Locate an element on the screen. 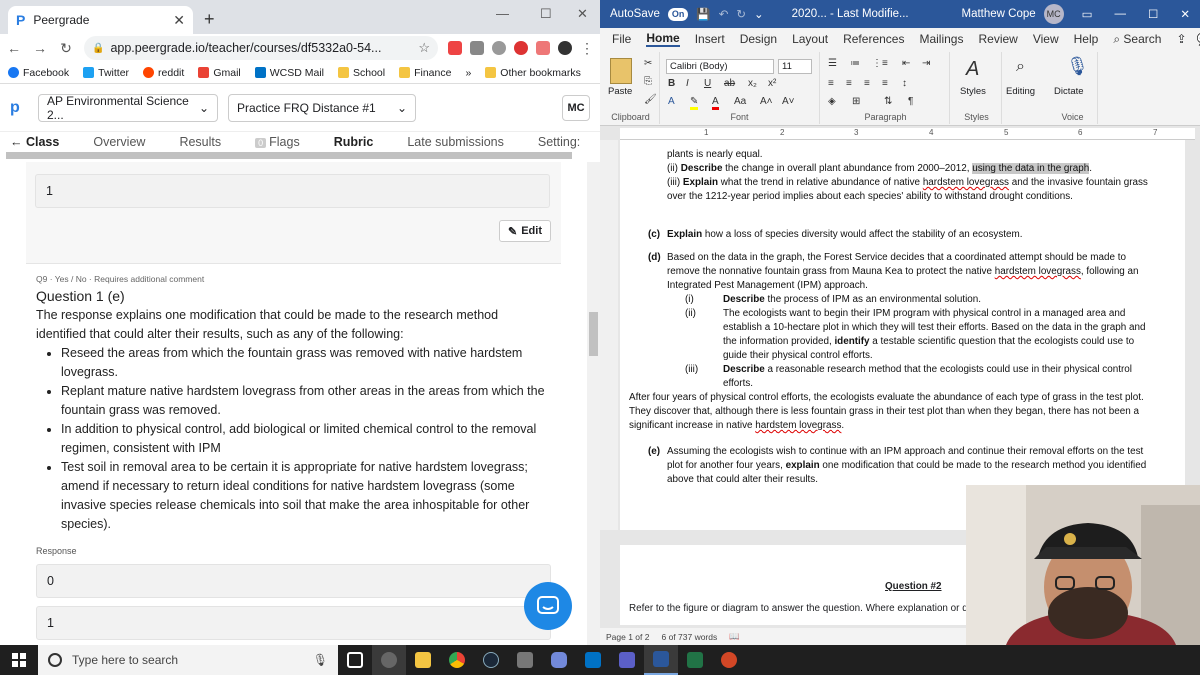  cut-icon: ✂ is located at coordinates (648, 63).